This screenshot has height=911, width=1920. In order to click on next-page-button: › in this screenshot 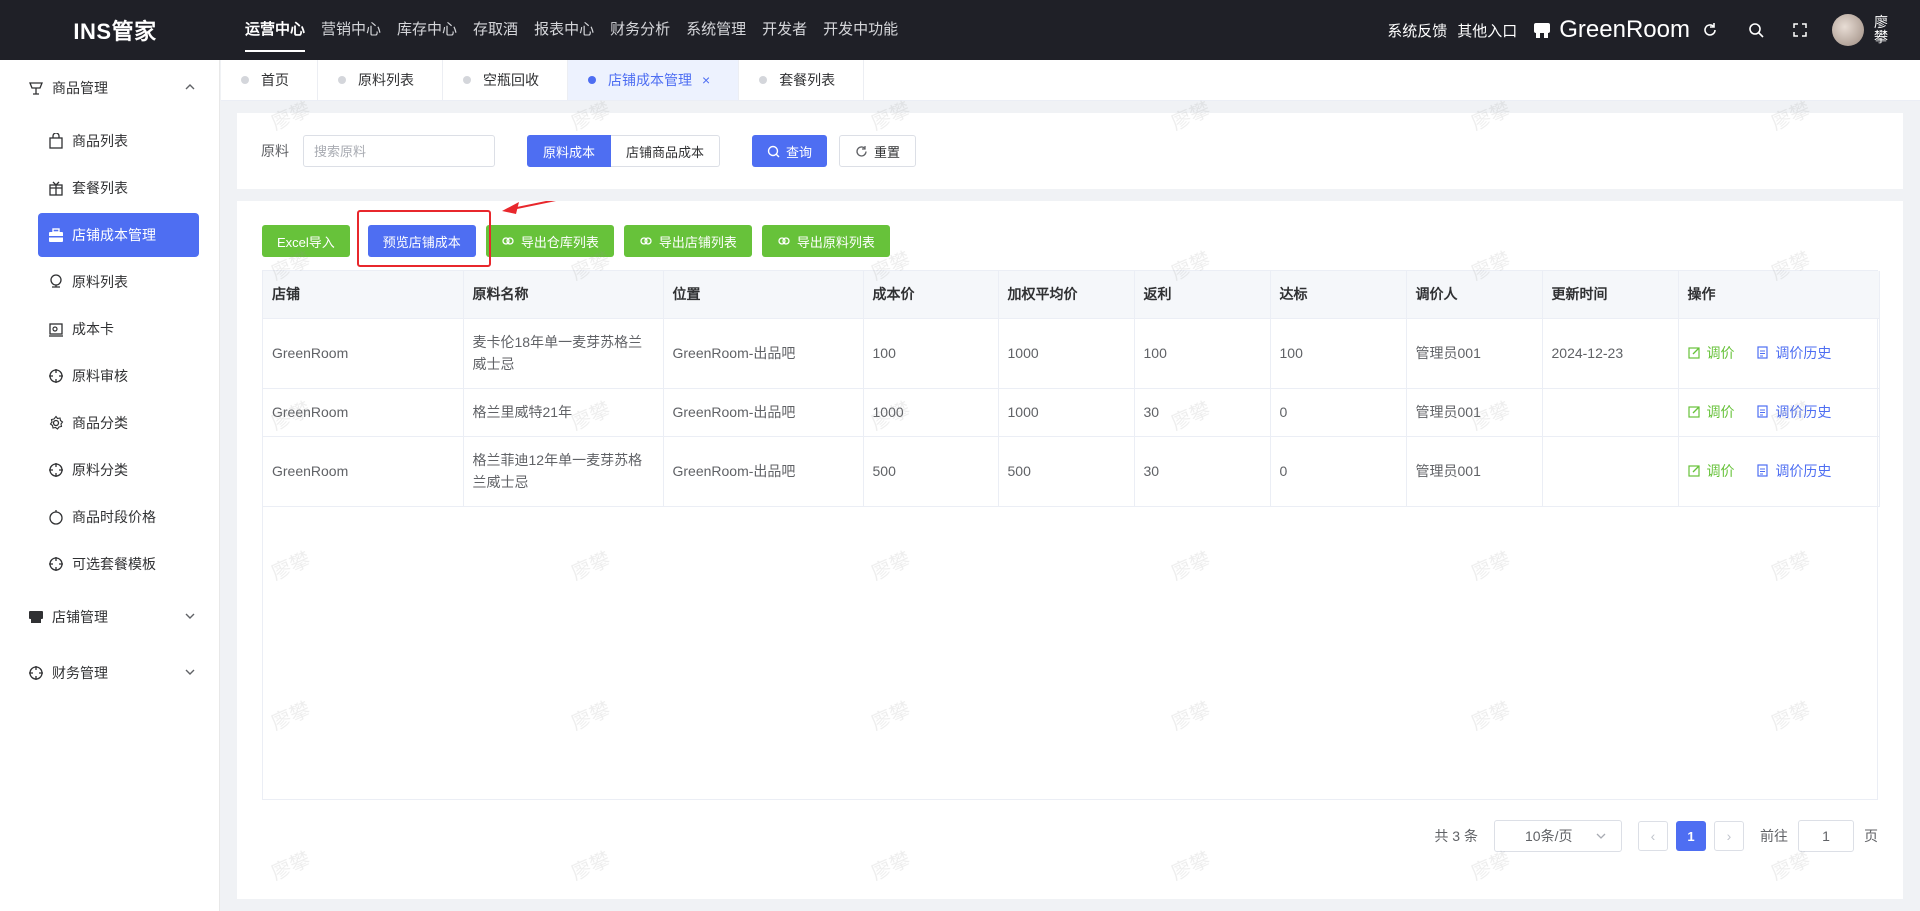, I will do `click(1729, 836)`.